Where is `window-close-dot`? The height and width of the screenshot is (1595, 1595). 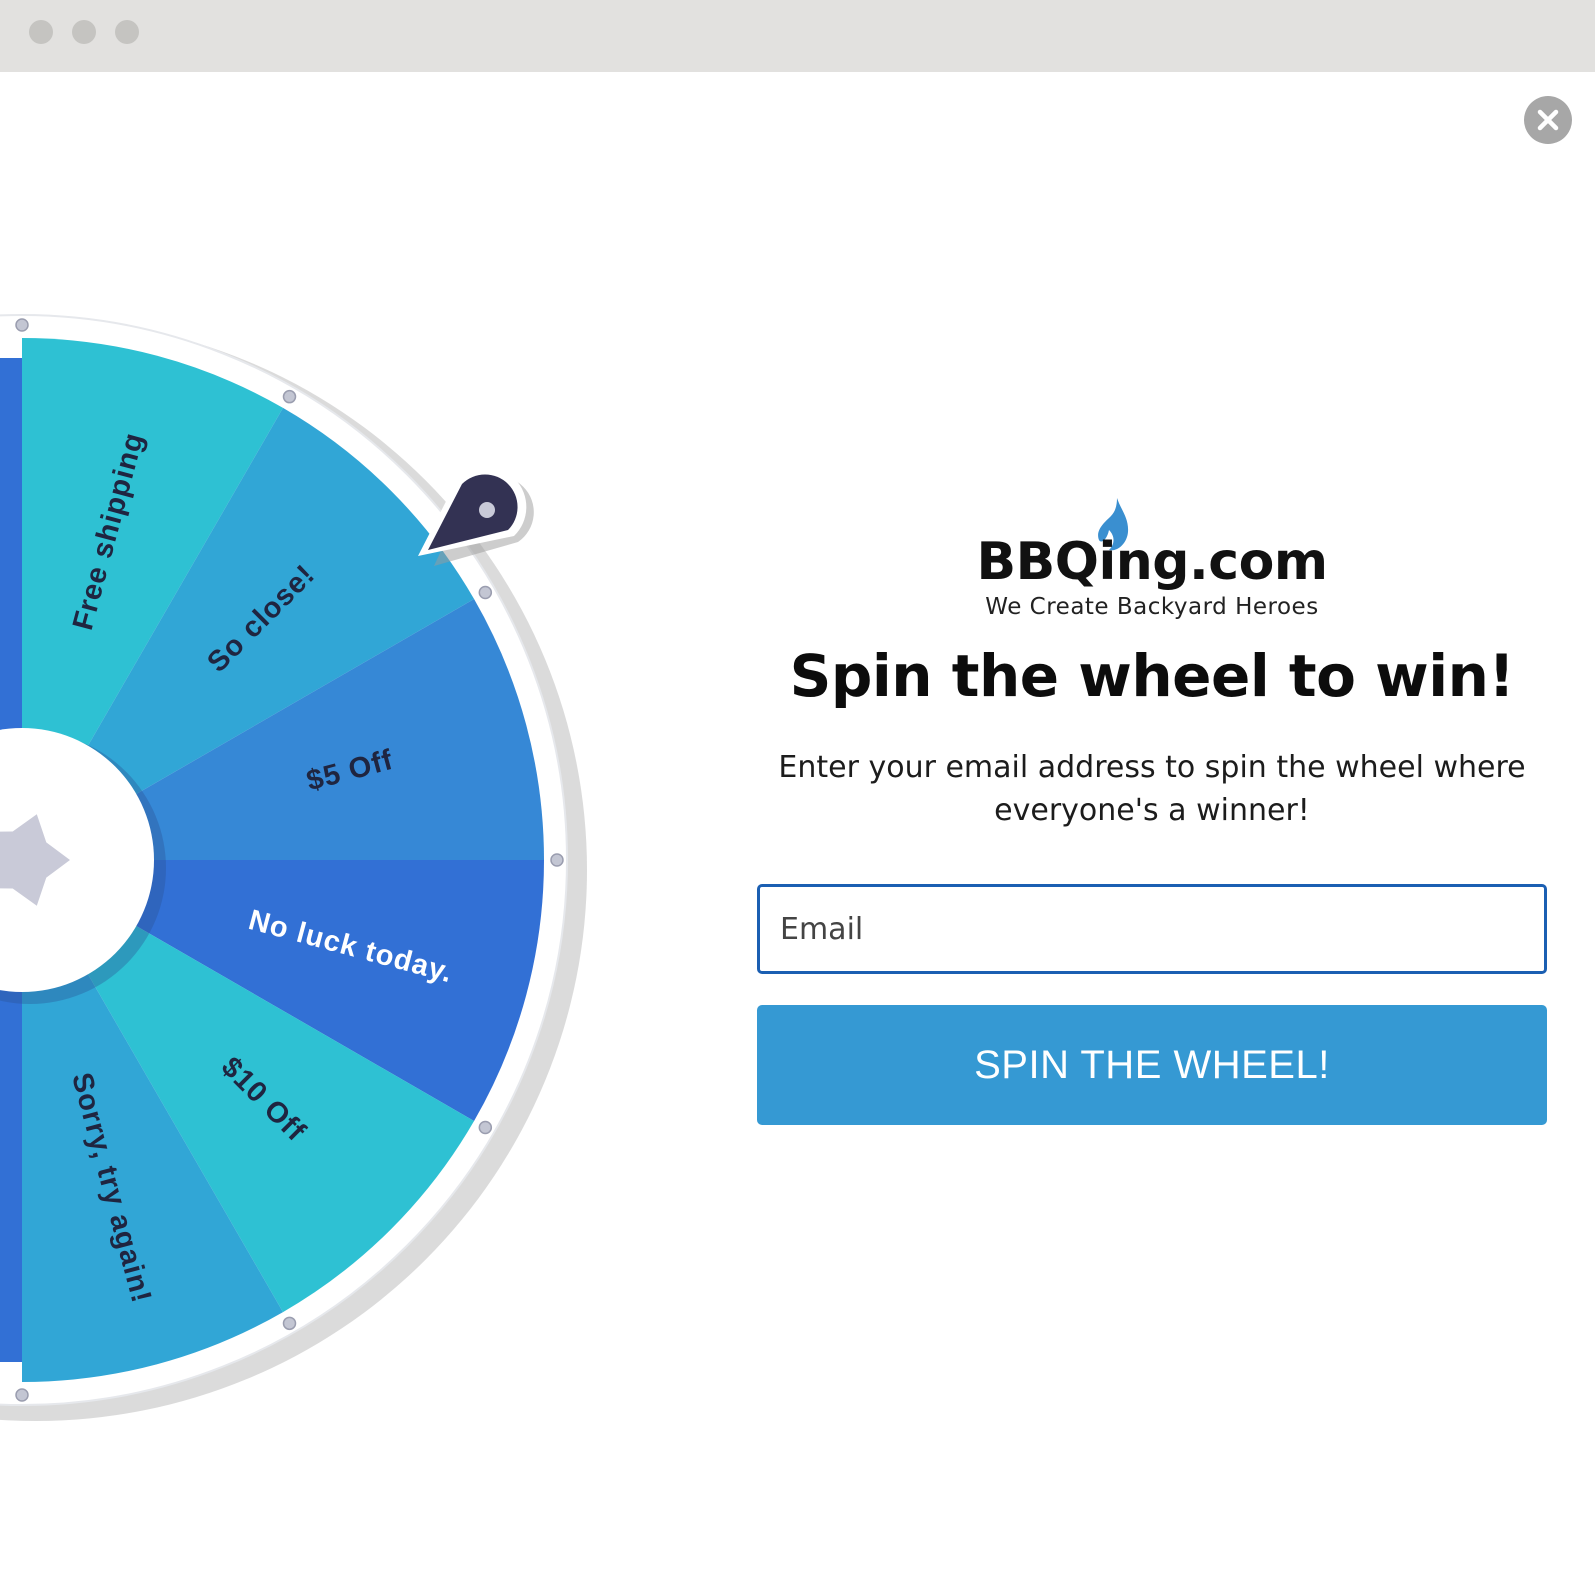 window-close-dot is located at coordinates (41, 32).